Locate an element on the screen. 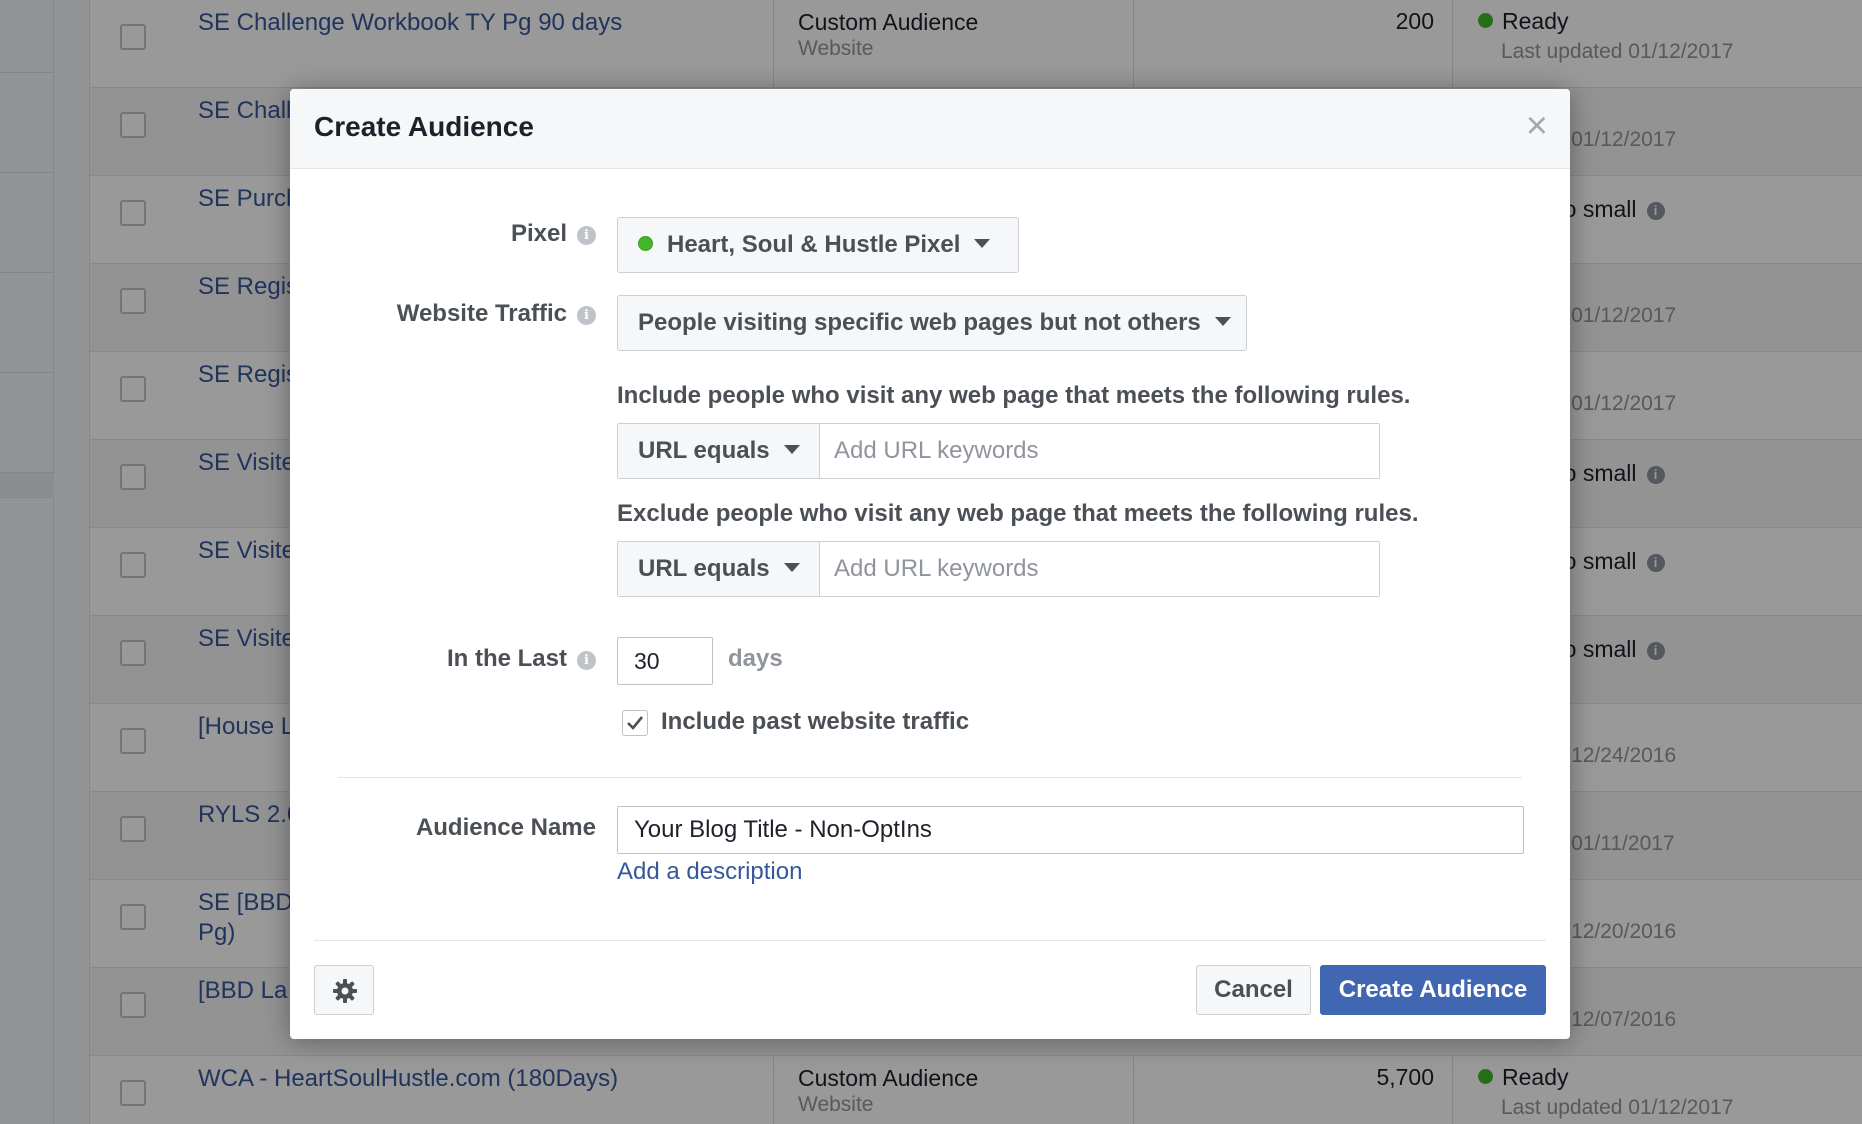  exclude-operator-dropdown: URL equals is located at coordinates (719, 569).